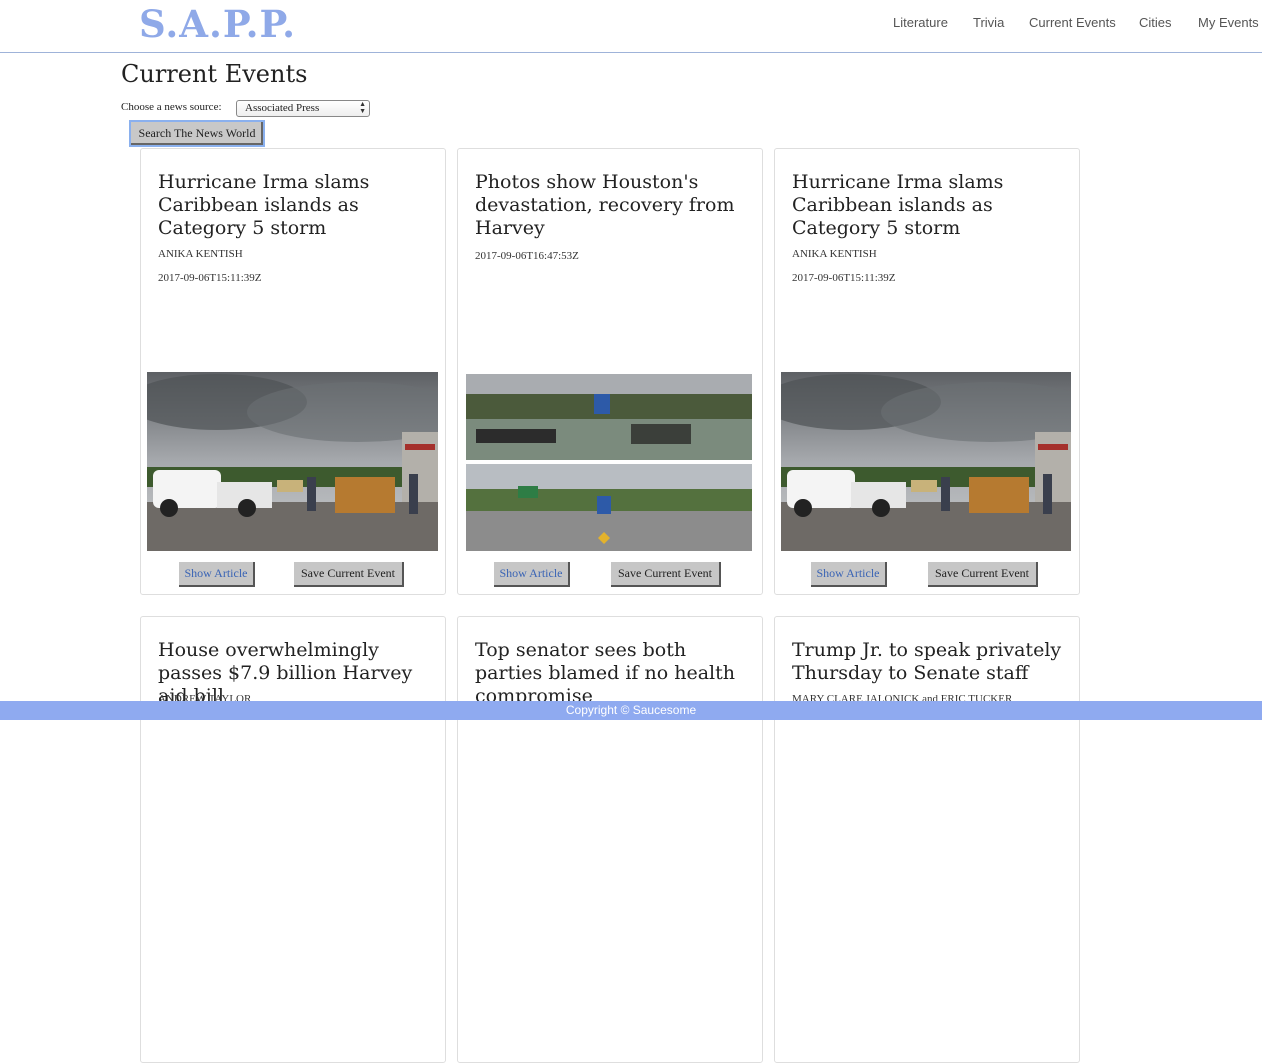 The width and height of the screenshot is (1262, 1063). Describe the element at coordinates (988, 22) in the screenshot. I see `nav-trivia: Trivia` at that location.